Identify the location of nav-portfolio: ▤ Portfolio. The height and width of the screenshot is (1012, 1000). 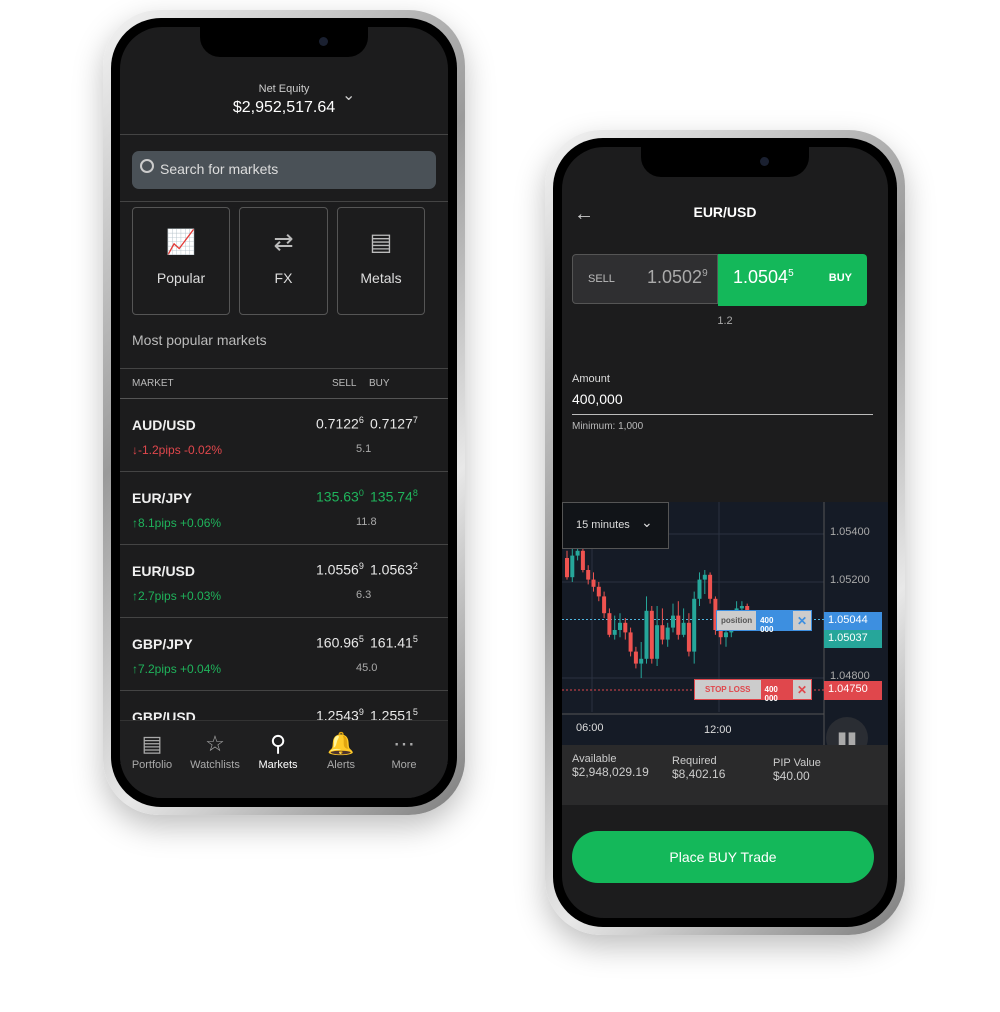
(152, 751).